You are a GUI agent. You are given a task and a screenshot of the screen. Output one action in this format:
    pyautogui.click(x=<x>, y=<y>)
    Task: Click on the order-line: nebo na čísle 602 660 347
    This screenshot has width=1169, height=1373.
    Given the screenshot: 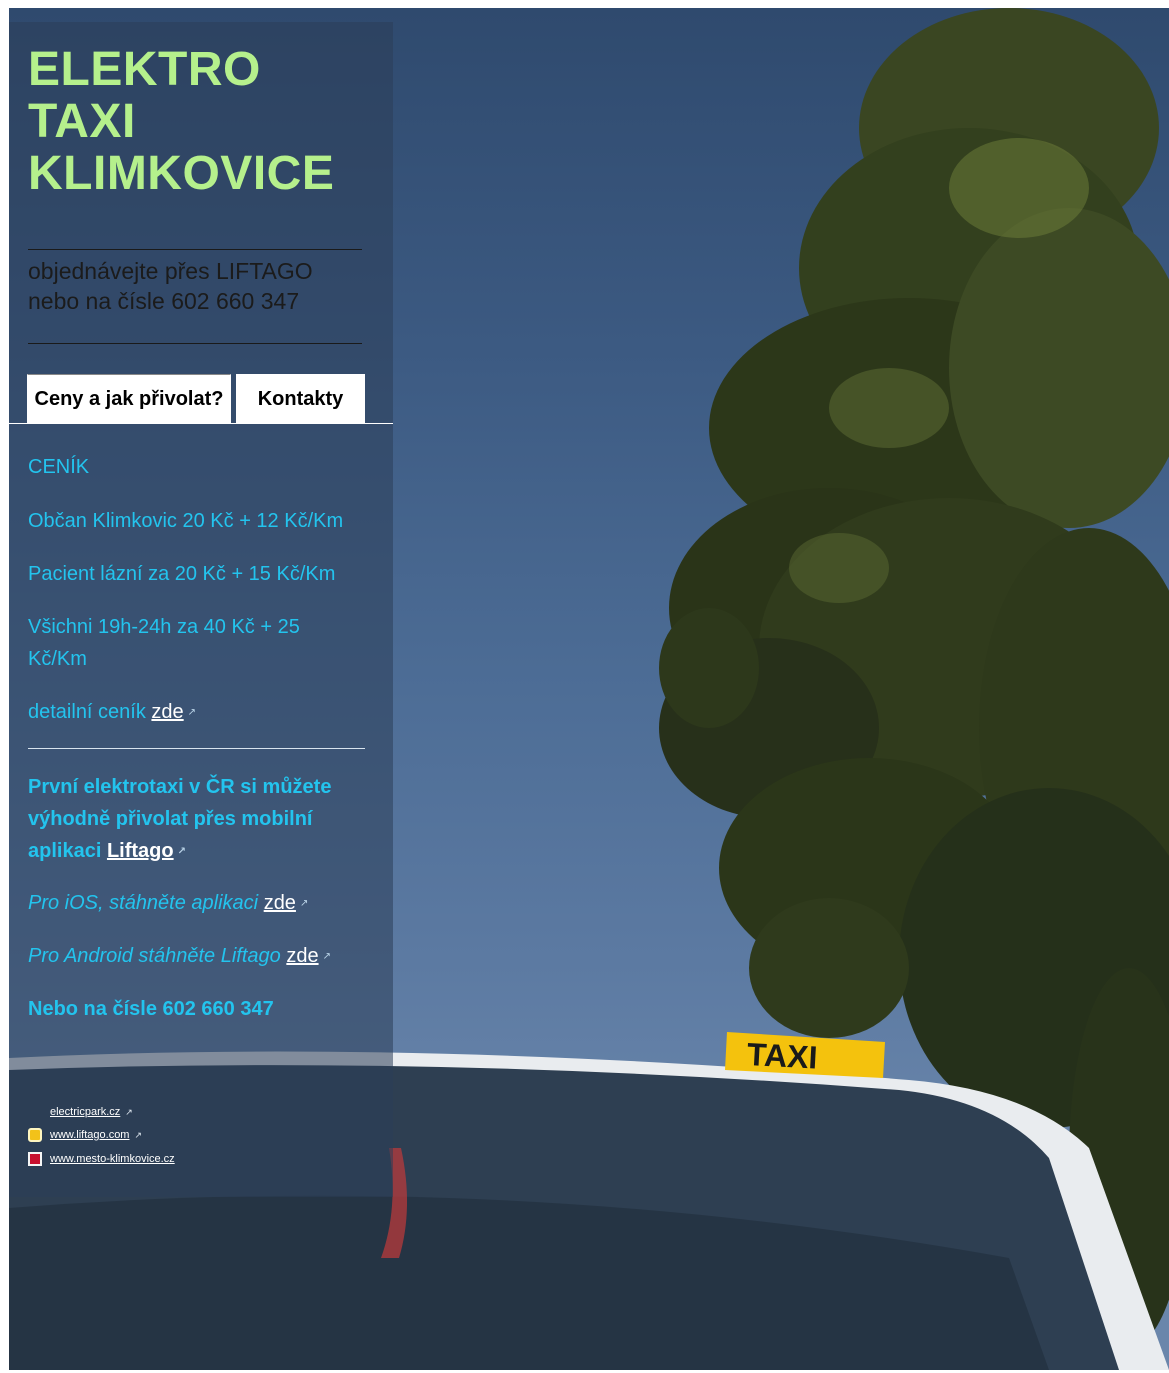 What is the action you would take?
    pyautogui.click(x=164, y=301)
    